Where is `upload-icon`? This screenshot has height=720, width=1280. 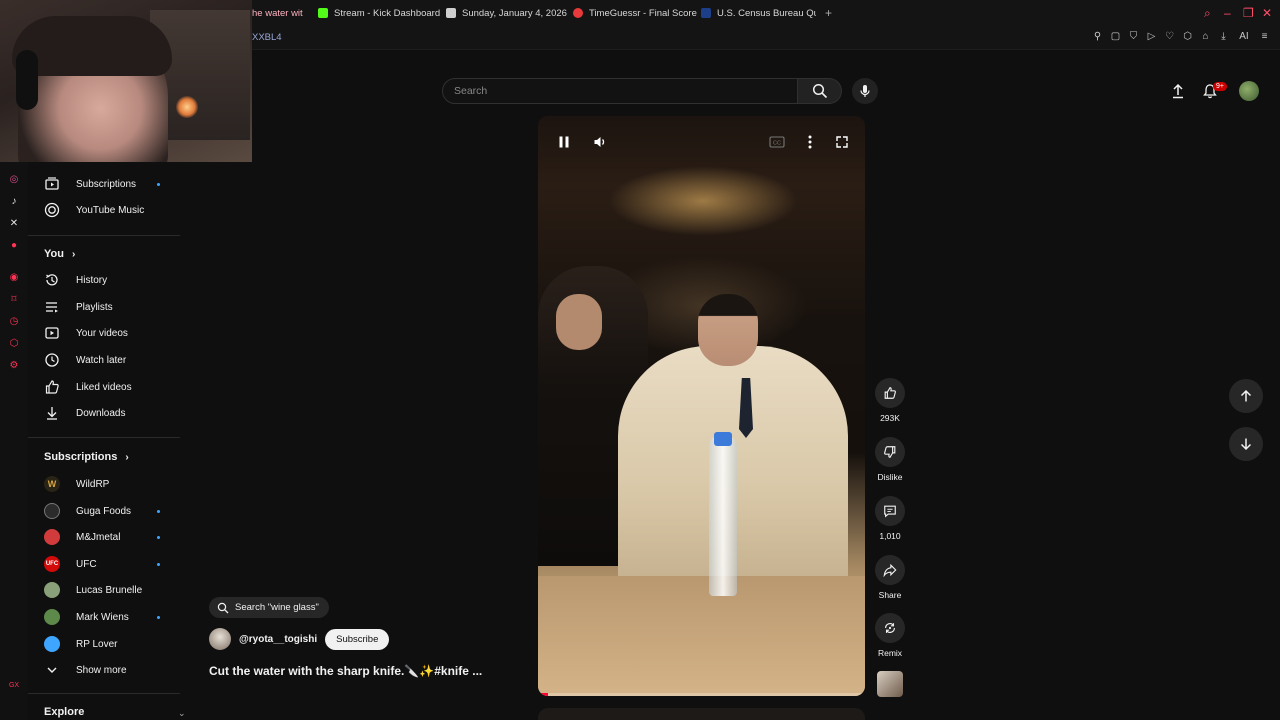
upload-icon is located at coordinates (1178, 91).